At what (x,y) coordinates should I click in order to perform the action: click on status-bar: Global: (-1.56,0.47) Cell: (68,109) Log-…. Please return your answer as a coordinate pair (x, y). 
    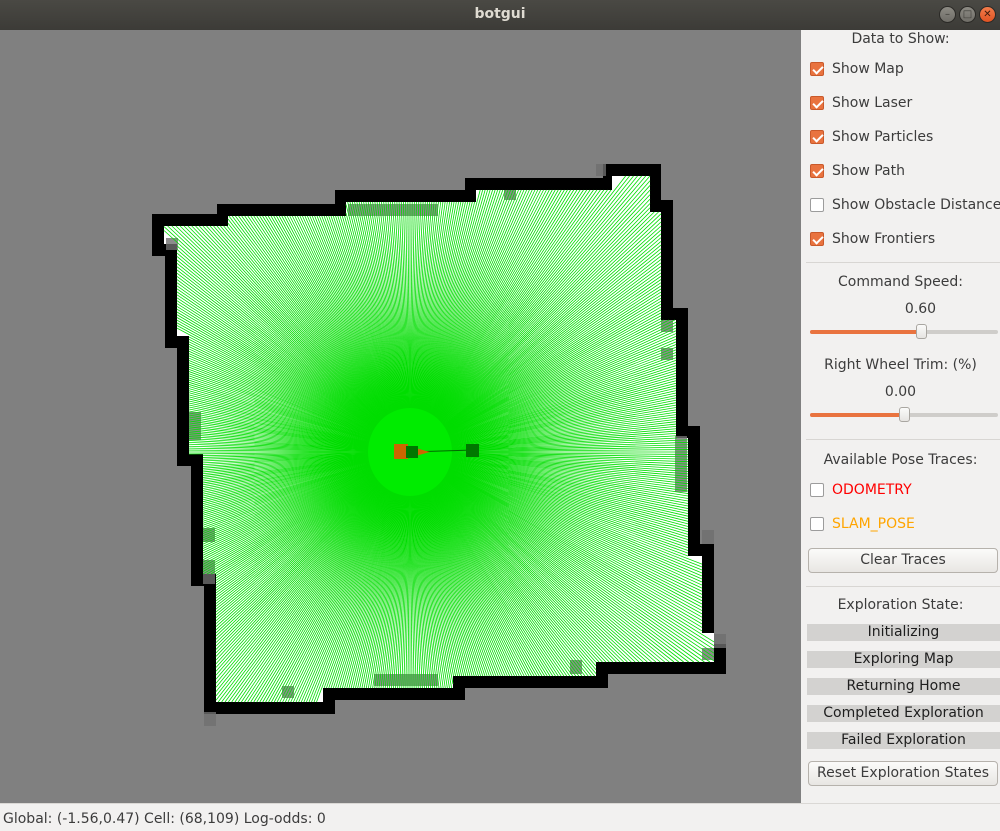
    Looking at the image, I should click on (500, 817).